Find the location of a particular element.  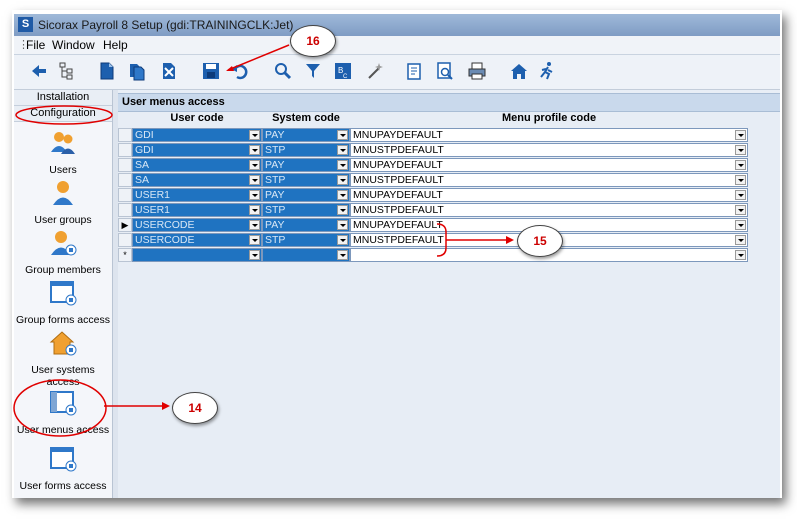

sidebar-tab-configuration: Configuration is located at coordinates (63, 114).